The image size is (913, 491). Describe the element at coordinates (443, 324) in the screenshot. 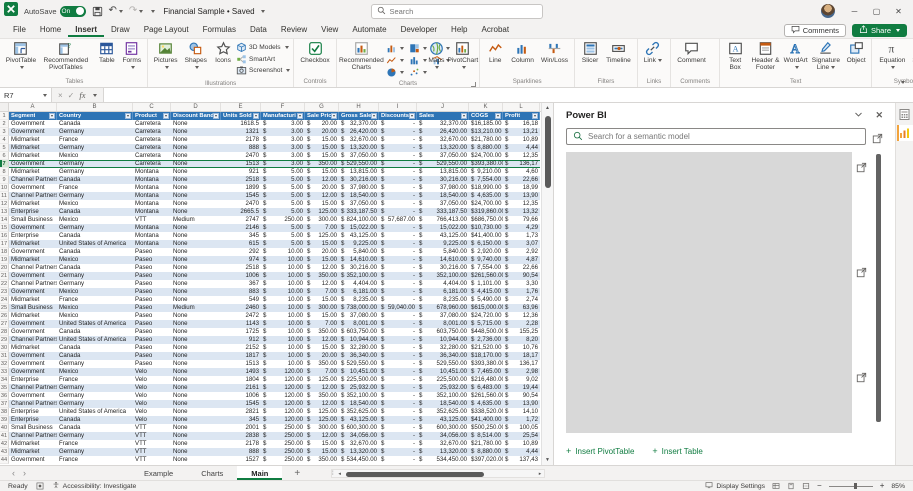

I see `cell: $8,001.00` at that location.